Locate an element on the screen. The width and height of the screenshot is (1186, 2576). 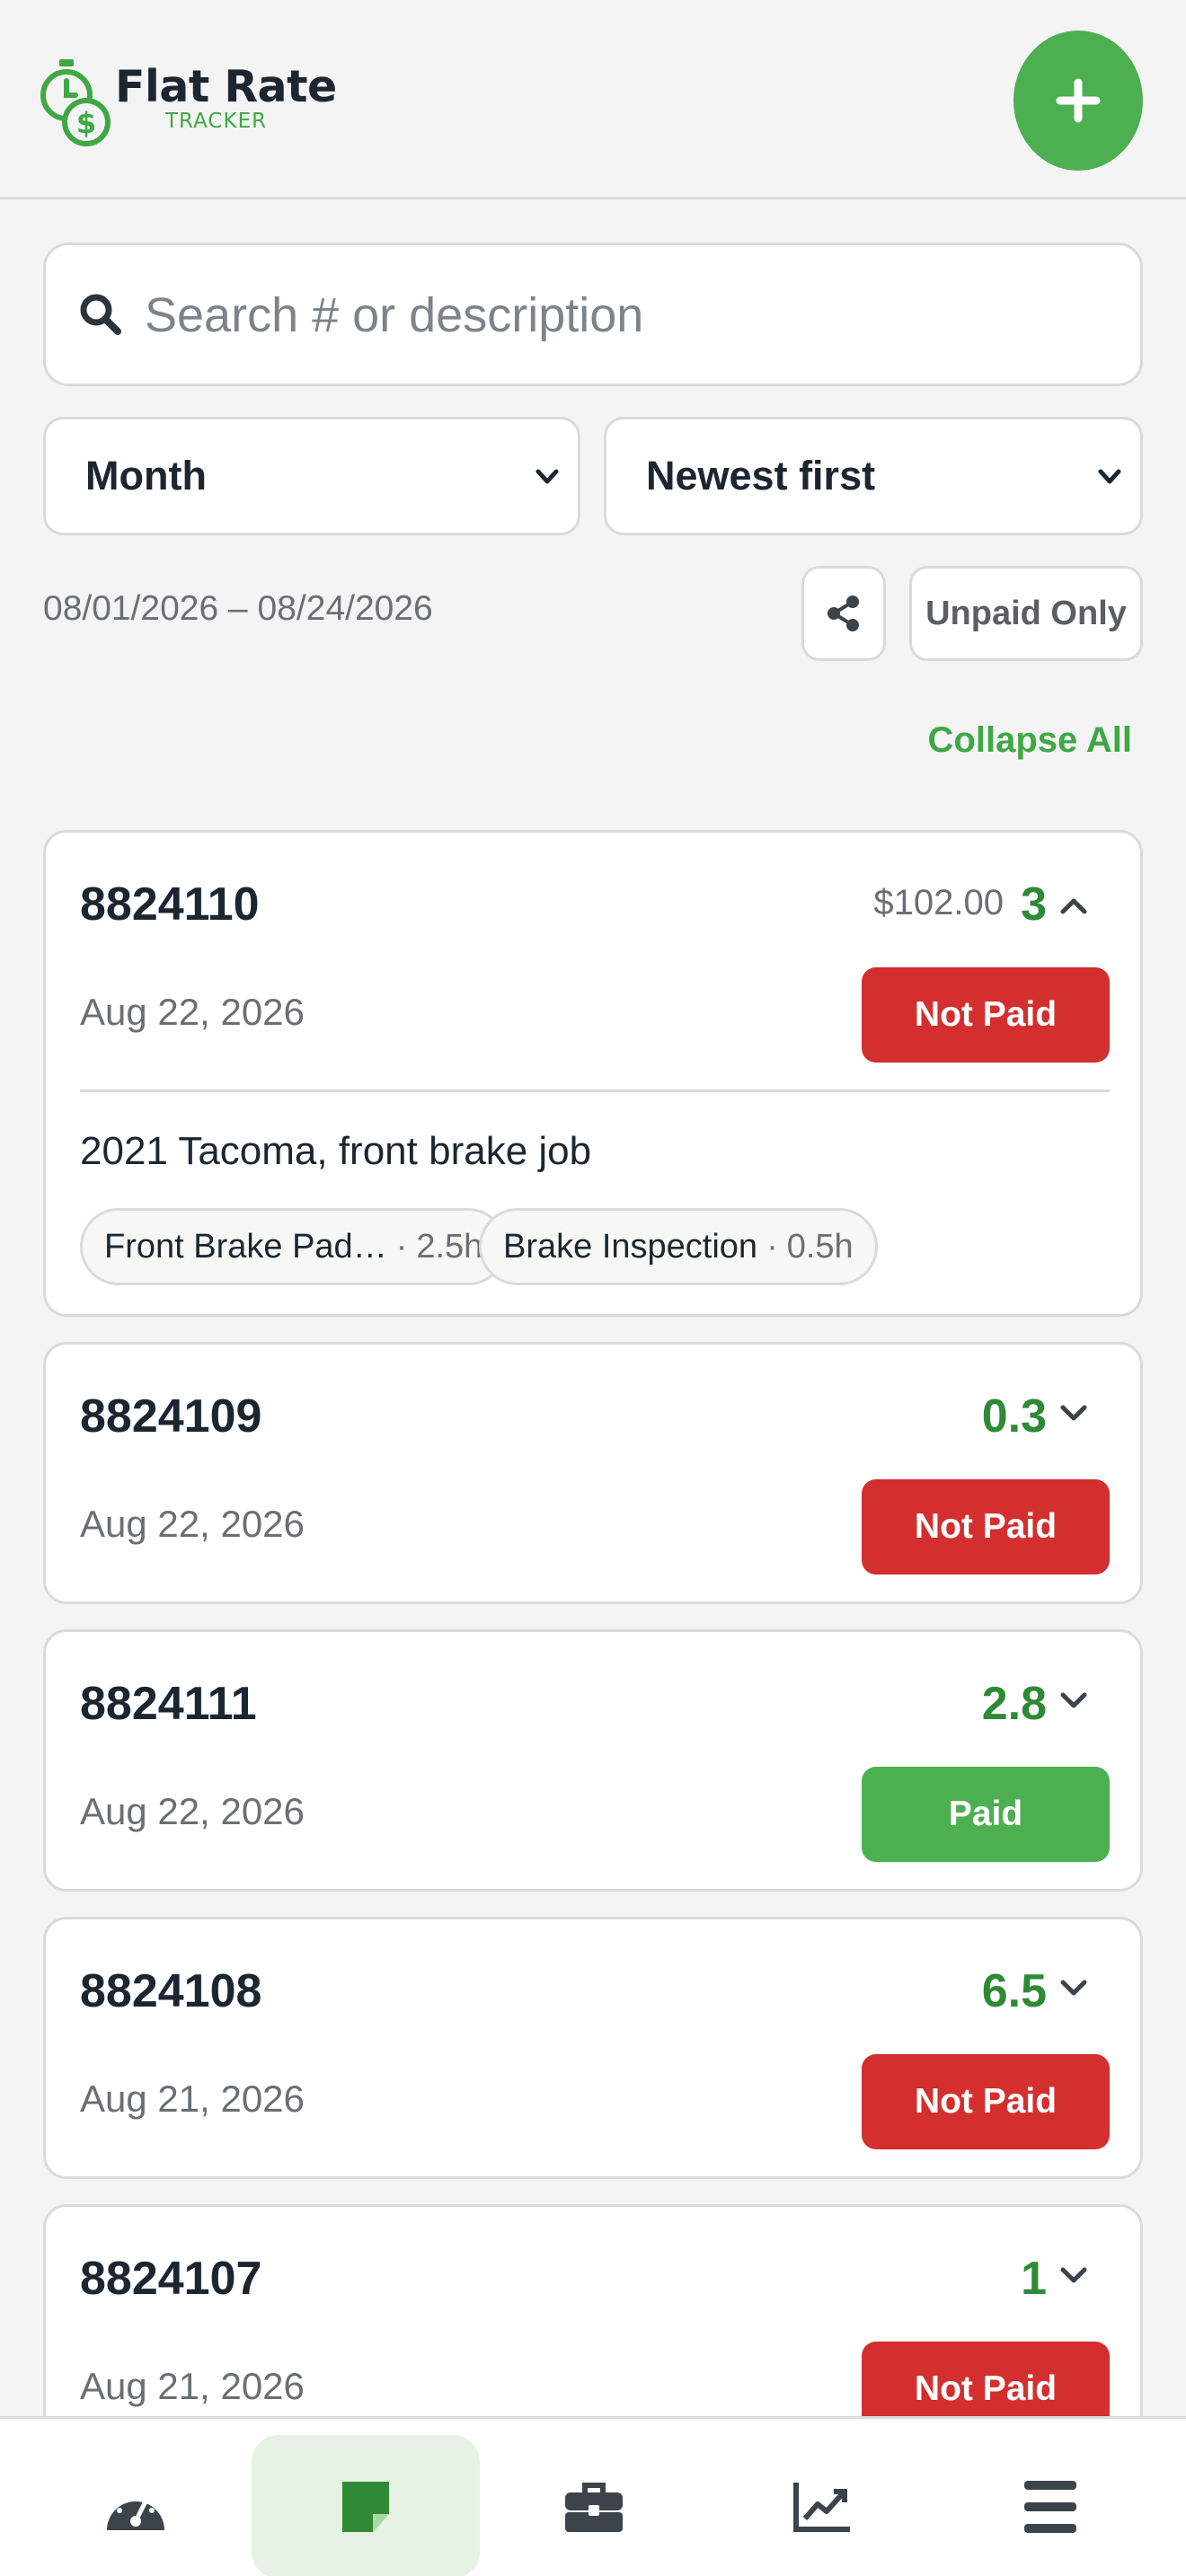
stopwatch-dollar-icon: $ is located at coordinates (75, 102).